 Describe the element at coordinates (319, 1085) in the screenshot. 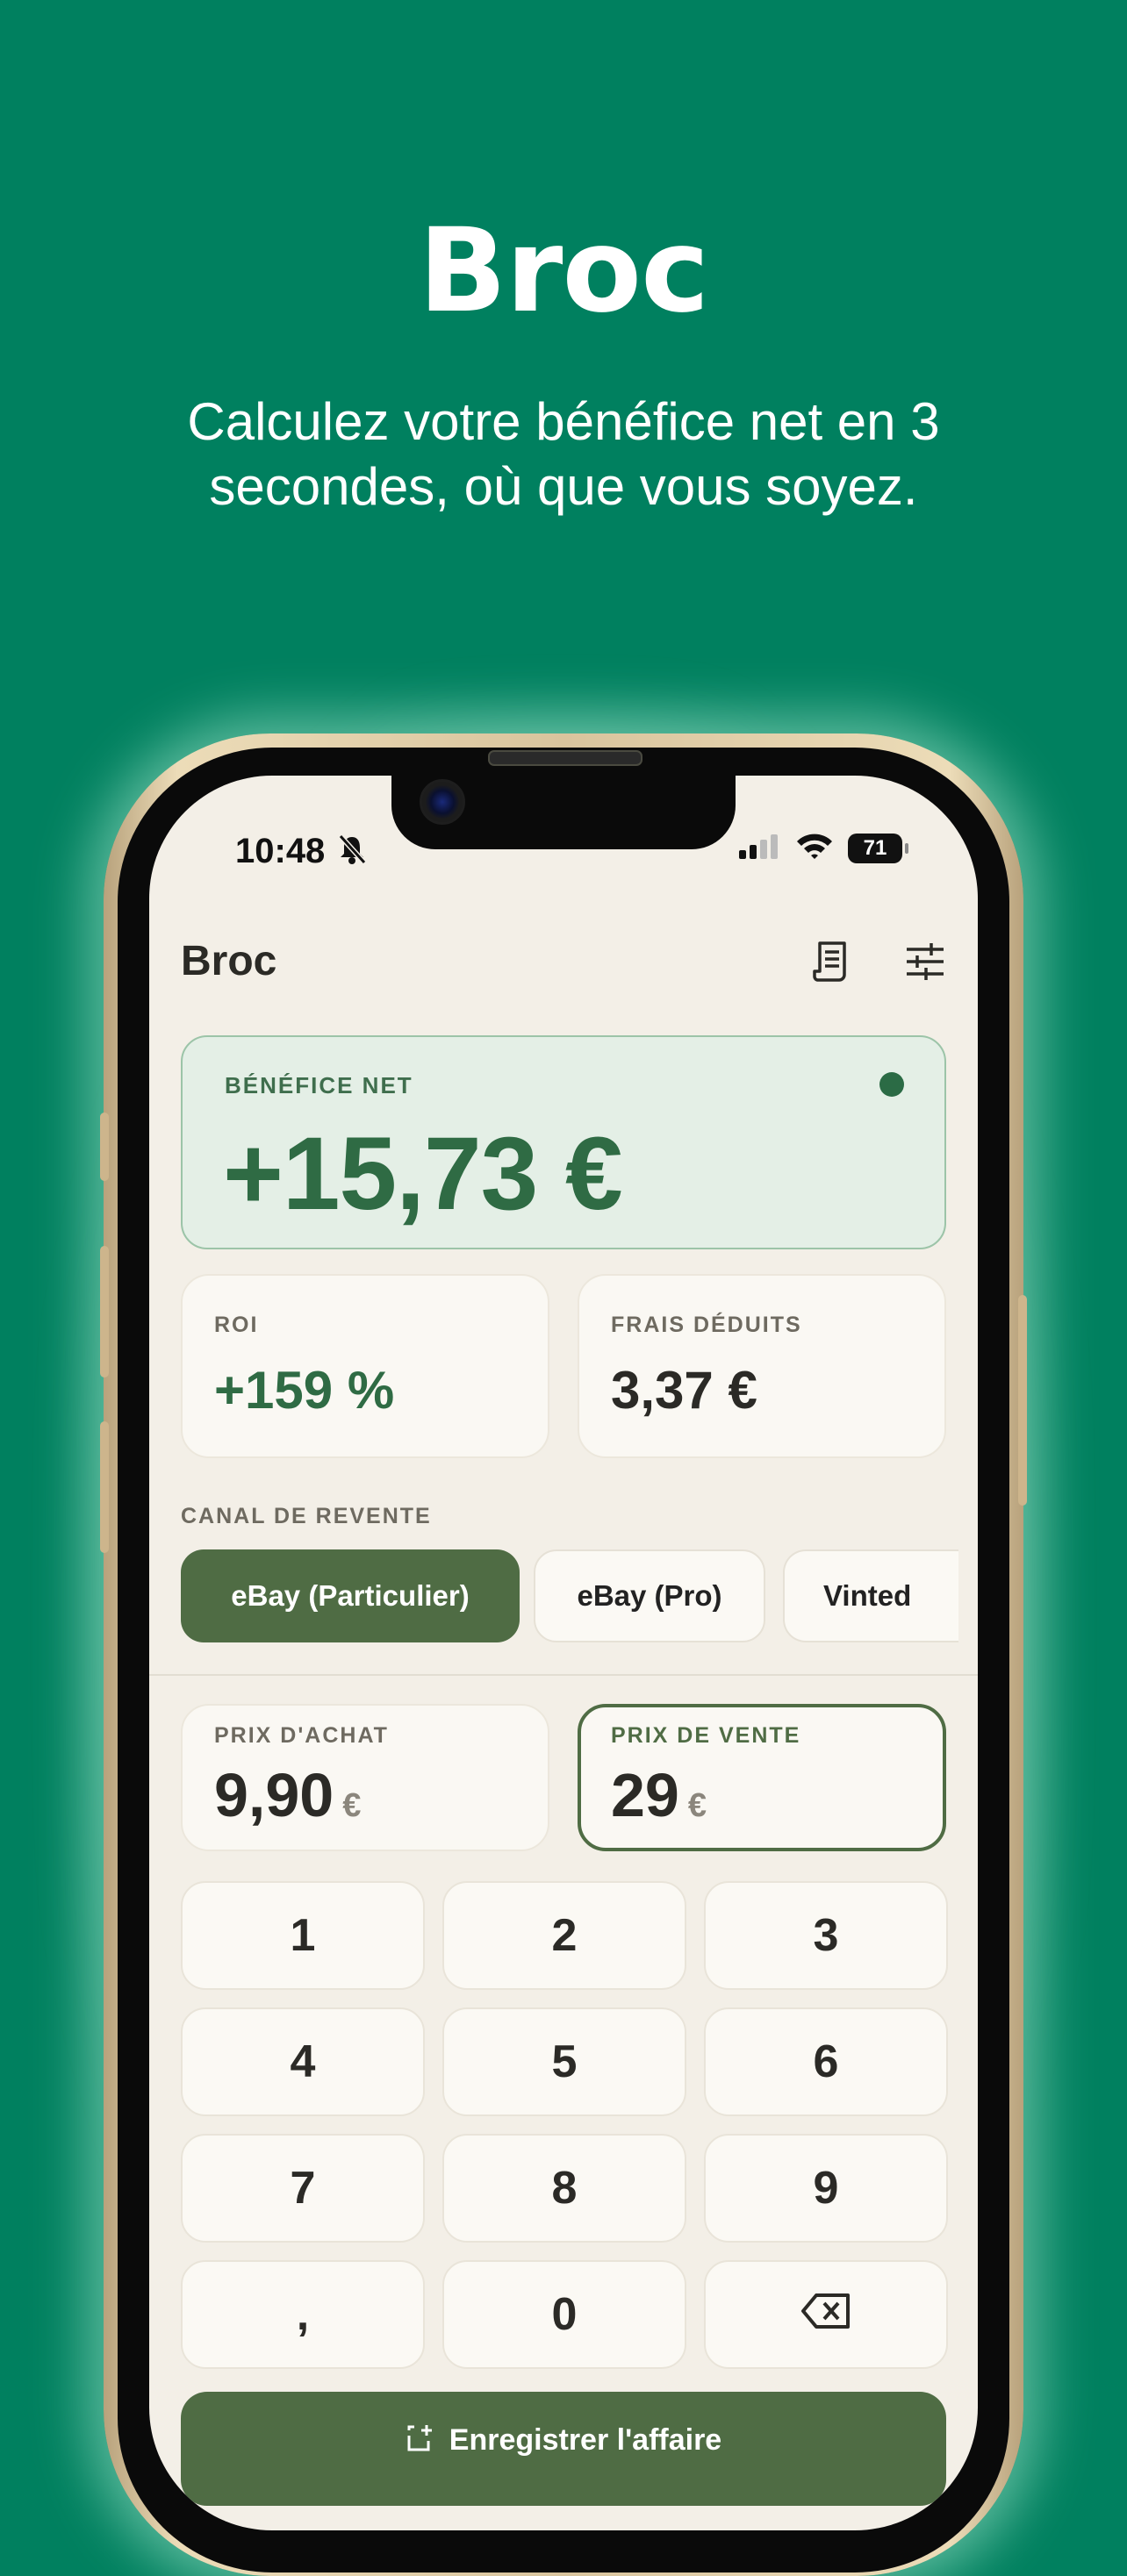

I see `net-profit-label: BÉNÉFICE NET` at that location.